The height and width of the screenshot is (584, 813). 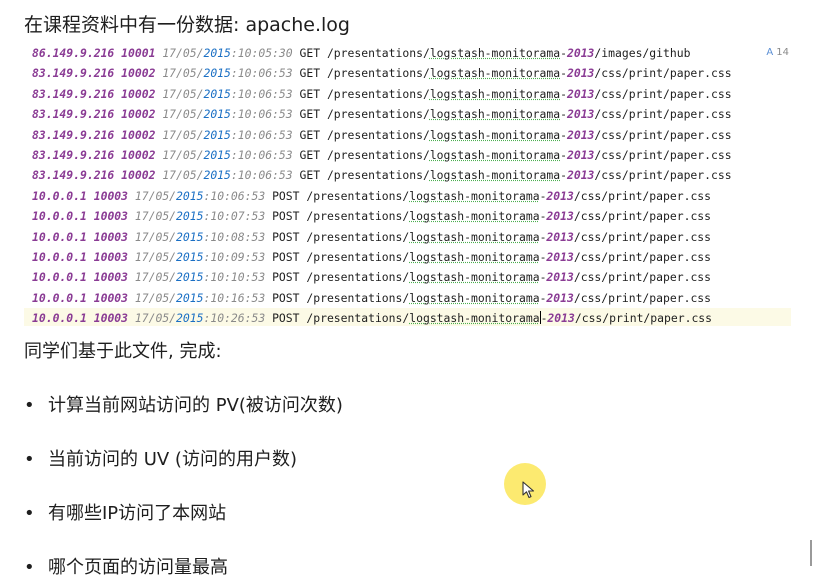 What do you see at coordinates (126, 568) in the screenshot?
I see `task-item: • 哪个页面的访问量最高` at bounding box center [126, 568].